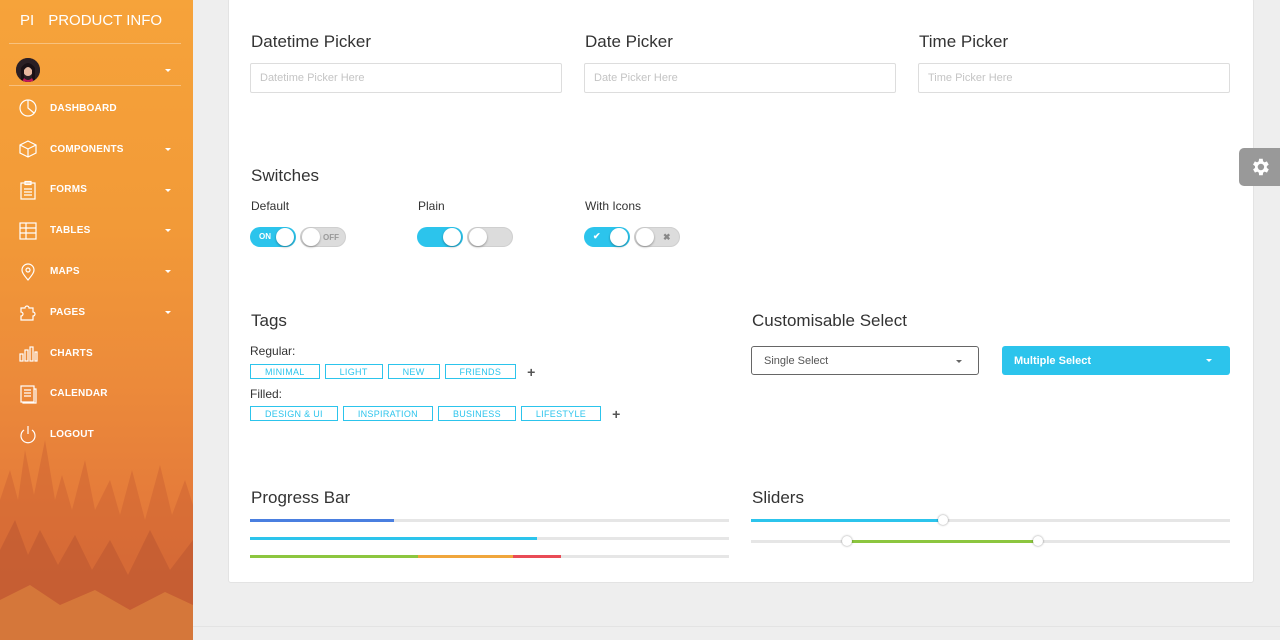  Describe the element at coordinates (70, 231) in the screenshot. I see `sidebar-item-label: TABLES` at that location.